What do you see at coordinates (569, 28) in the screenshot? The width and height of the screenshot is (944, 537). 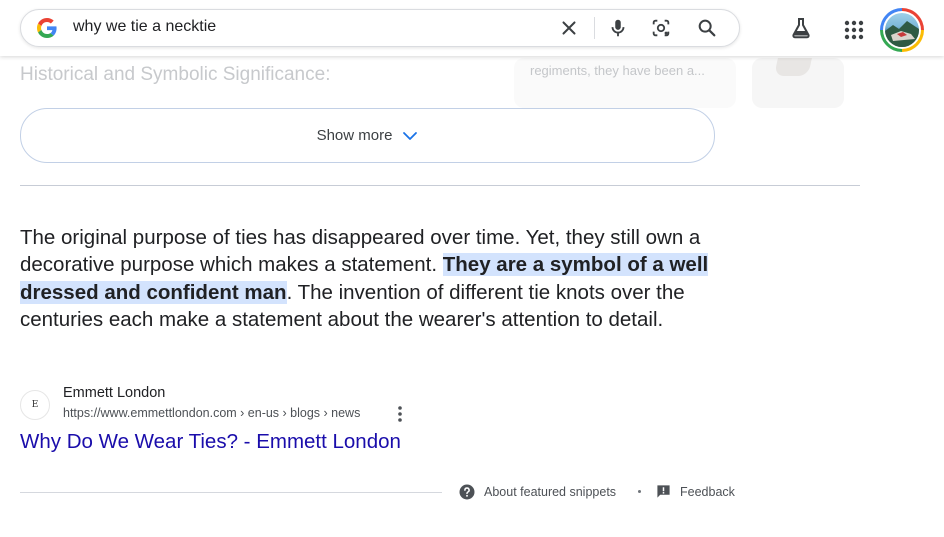 I see `clear-icon` at bounding box center [569, 28].